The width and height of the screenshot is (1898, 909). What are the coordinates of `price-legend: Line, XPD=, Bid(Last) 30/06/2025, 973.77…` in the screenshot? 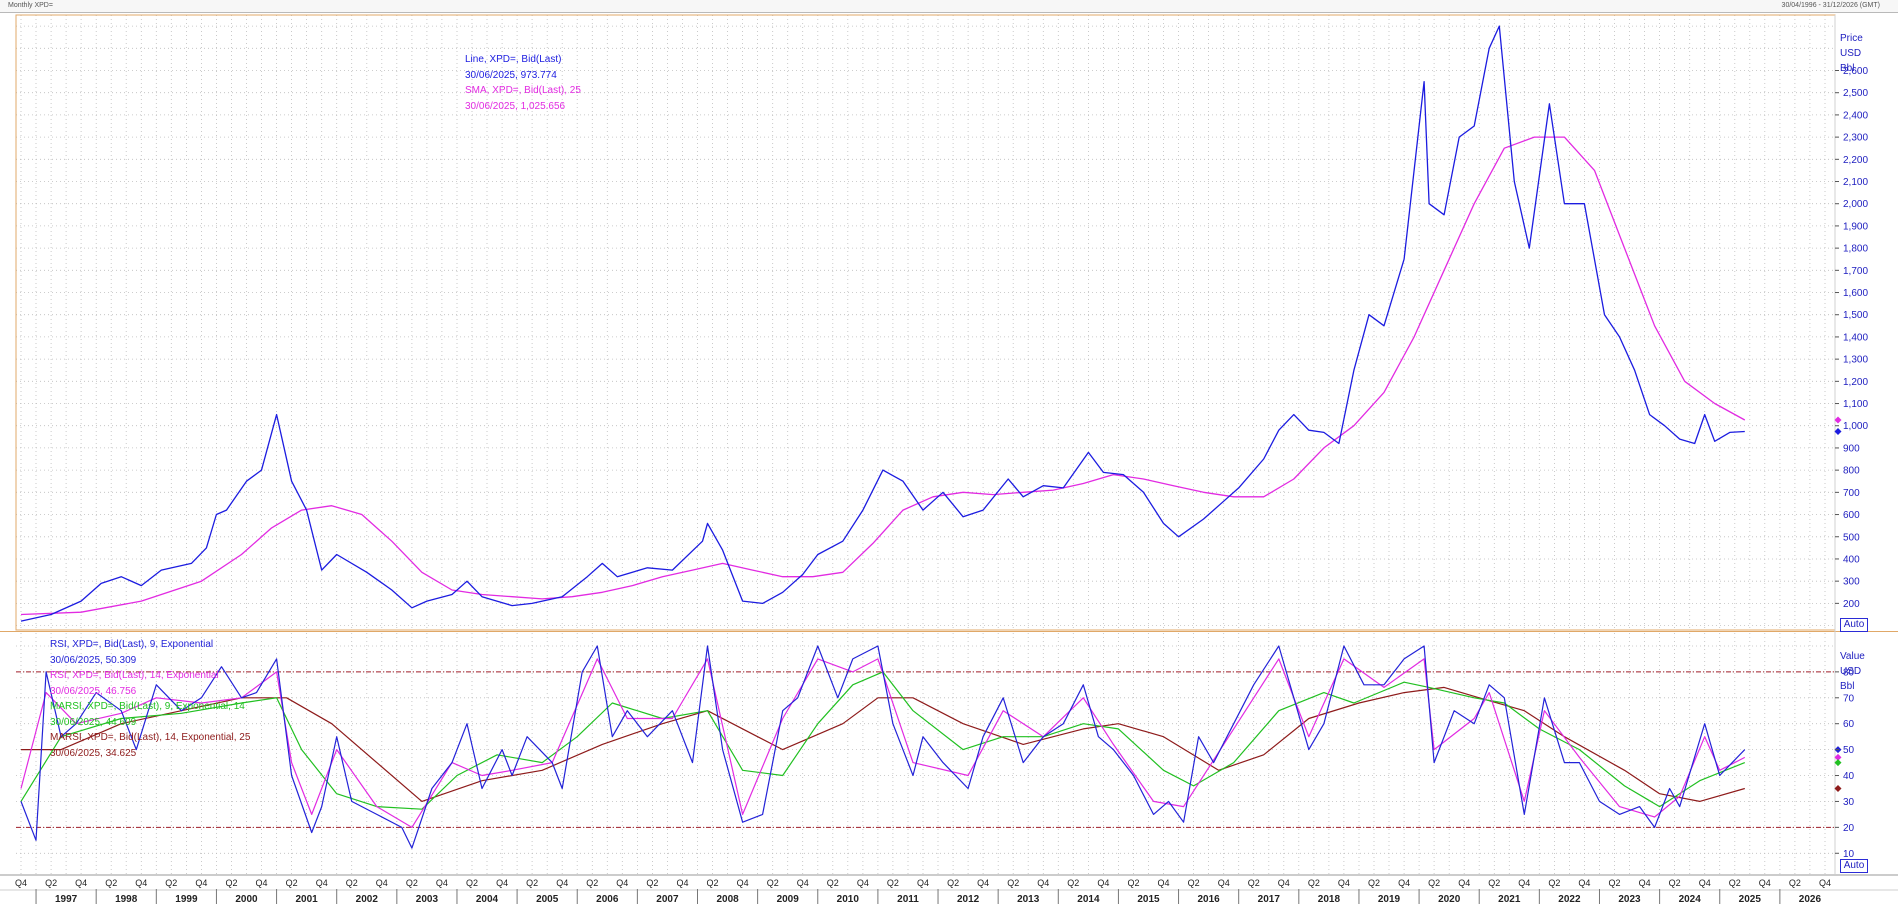 It's located at (523, 83).